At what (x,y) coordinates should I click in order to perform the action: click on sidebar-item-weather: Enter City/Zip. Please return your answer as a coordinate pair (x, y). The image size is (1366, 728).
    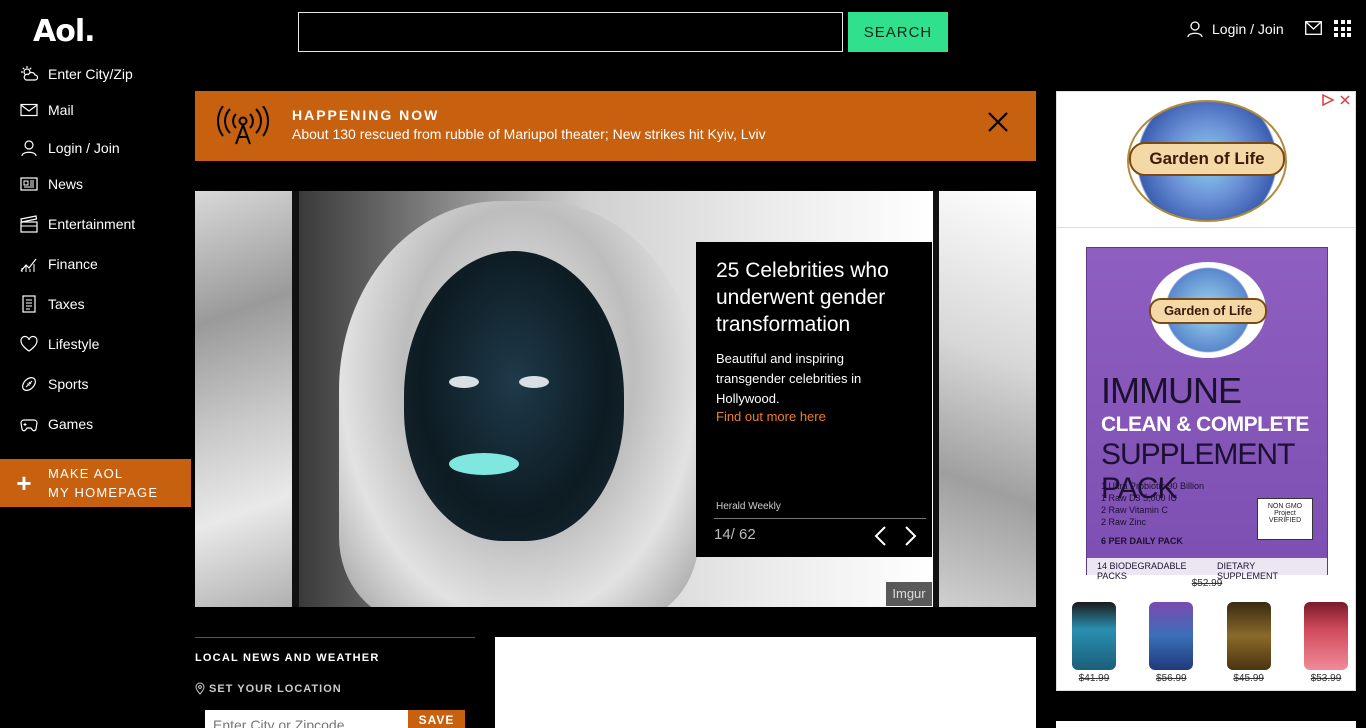
    Looking at the image, I should click on (76, 74).